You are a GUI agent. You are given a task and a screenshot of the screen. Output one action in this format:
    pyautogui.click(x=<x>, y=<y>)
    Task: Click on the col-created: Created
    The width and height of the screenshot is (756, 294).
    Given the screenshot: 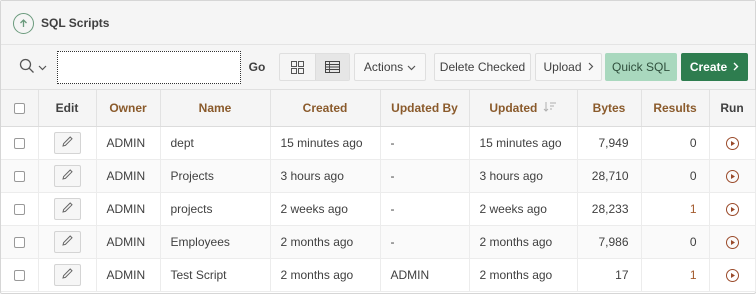 What is the action you would take?
    pyautogui.click(x=325, y=108)
    